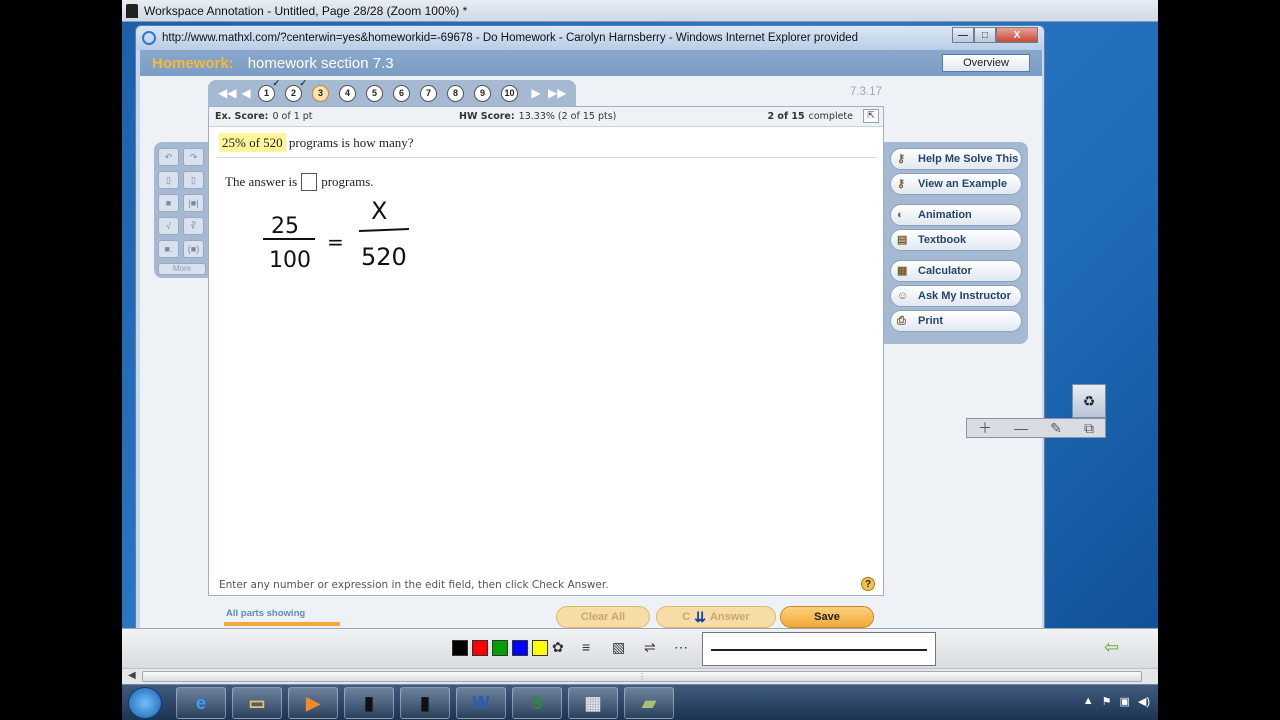 The width and height of the screenshot is (1280, 720). I want to click on homework-header: Homework: homework section 7.3 Overview, so click(591, 63).